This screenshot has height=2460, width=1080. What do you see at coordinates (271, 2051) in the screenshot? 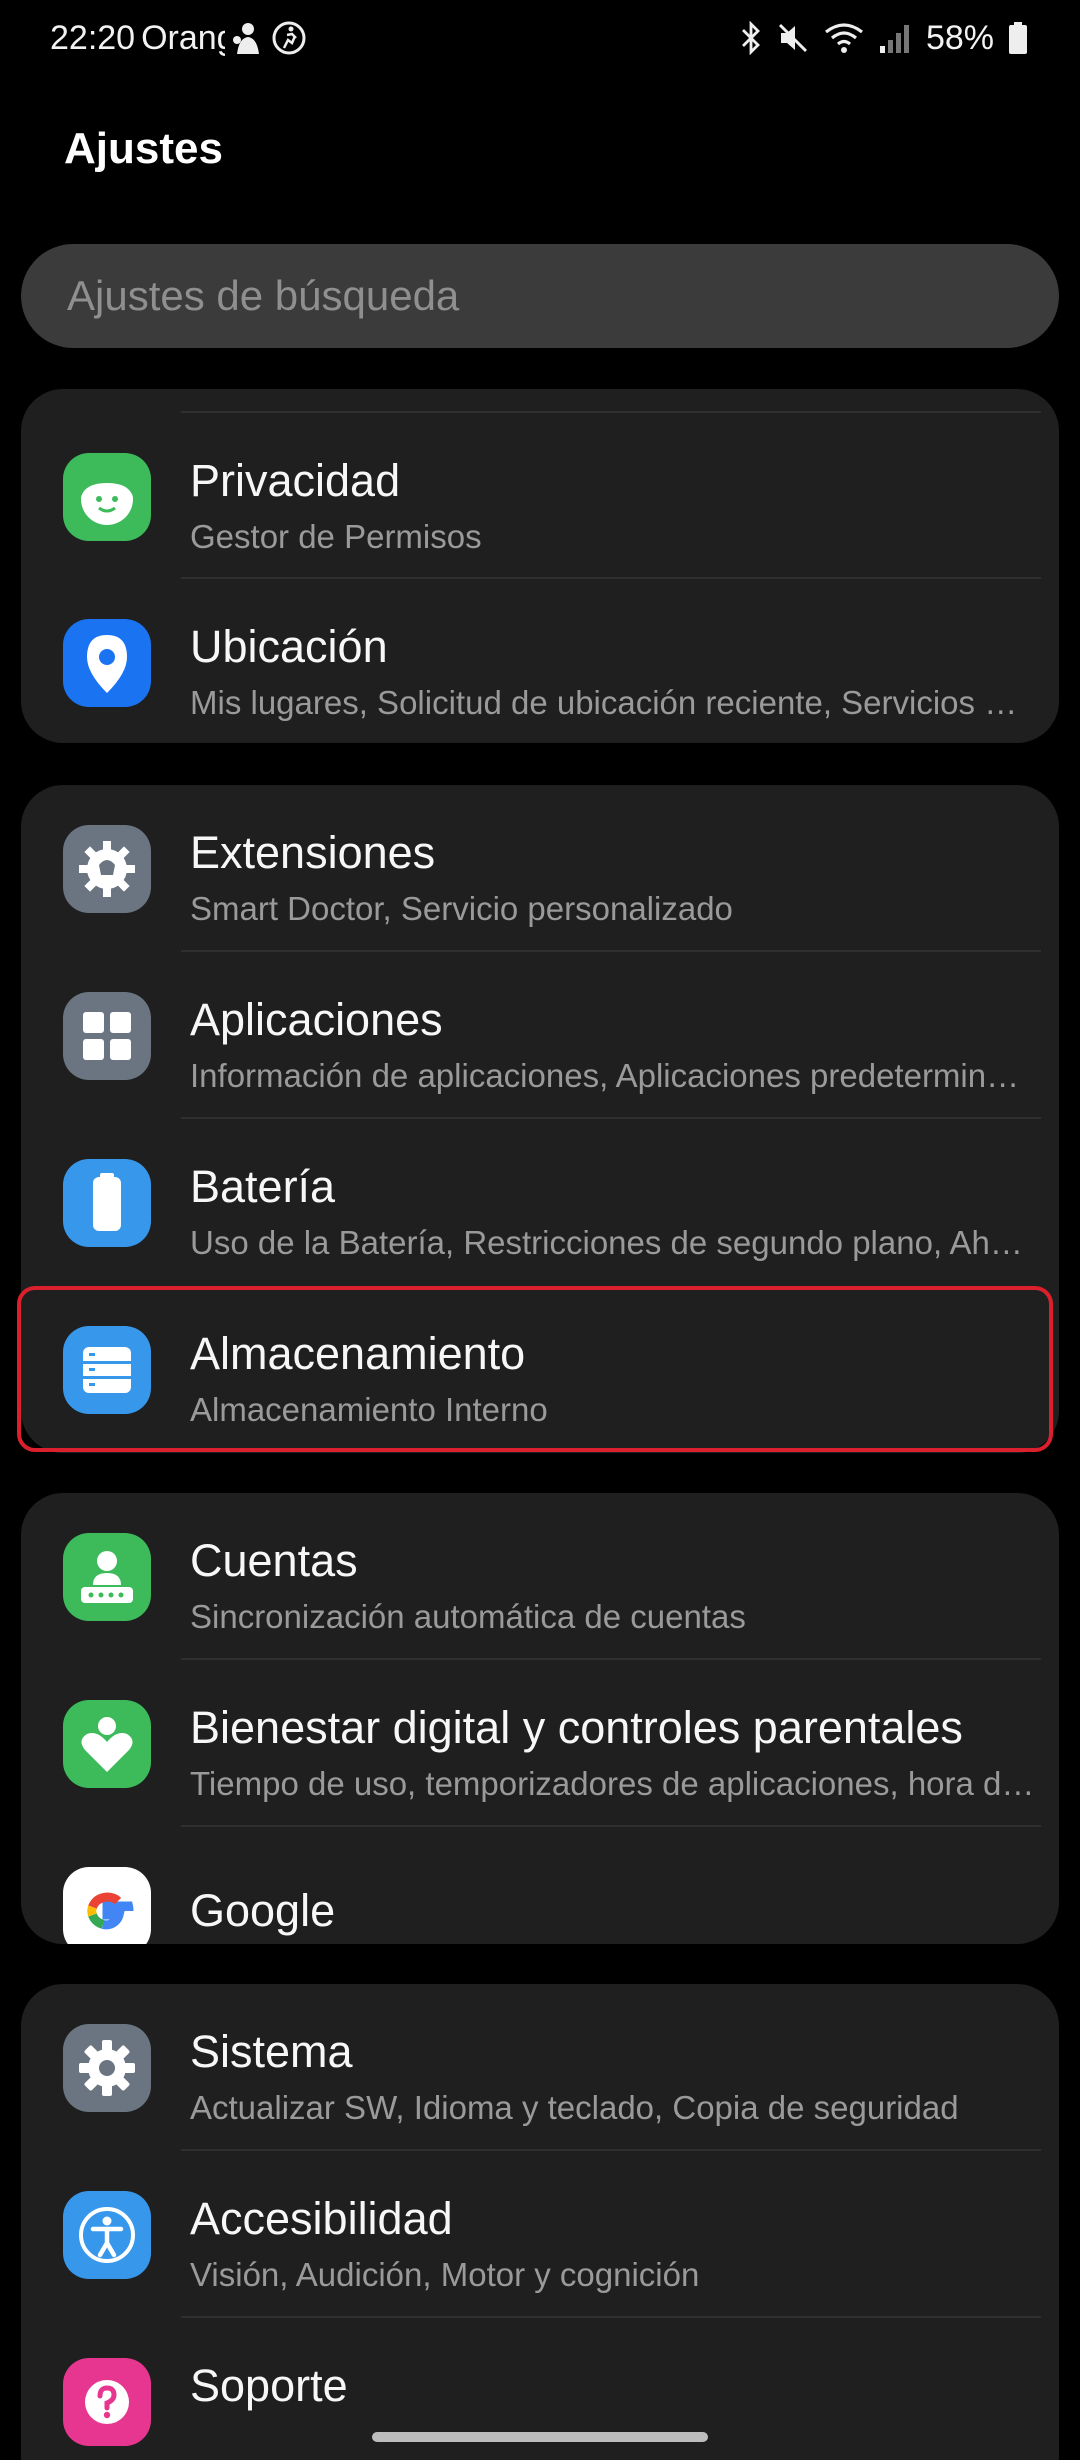
I see `item-title: Sistema` at bounding box center [271, 2051].